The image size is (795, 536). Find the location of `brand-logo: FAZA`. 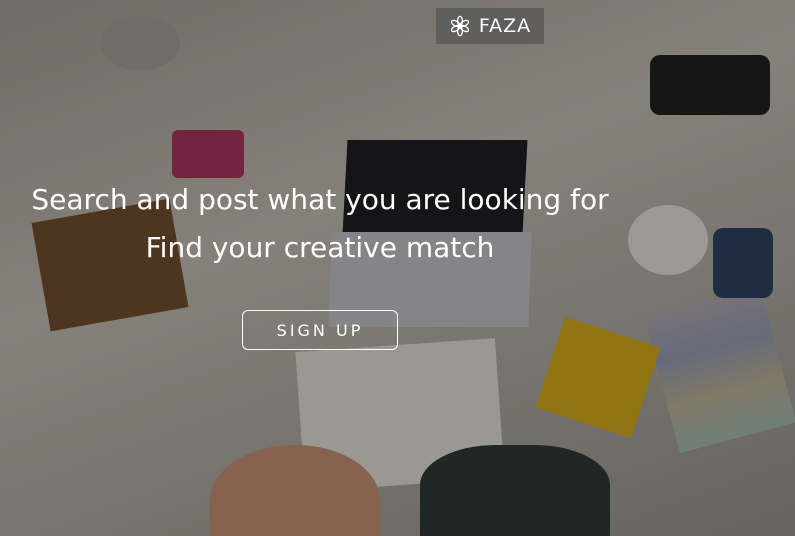

brand-logo: FAZA is located at coordinates (490, 26).